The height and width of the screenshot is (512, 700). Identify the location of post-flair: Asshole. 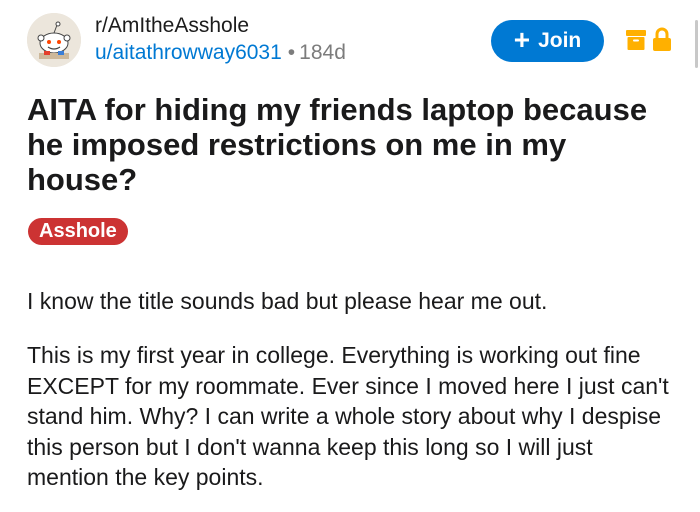
(78, 231).